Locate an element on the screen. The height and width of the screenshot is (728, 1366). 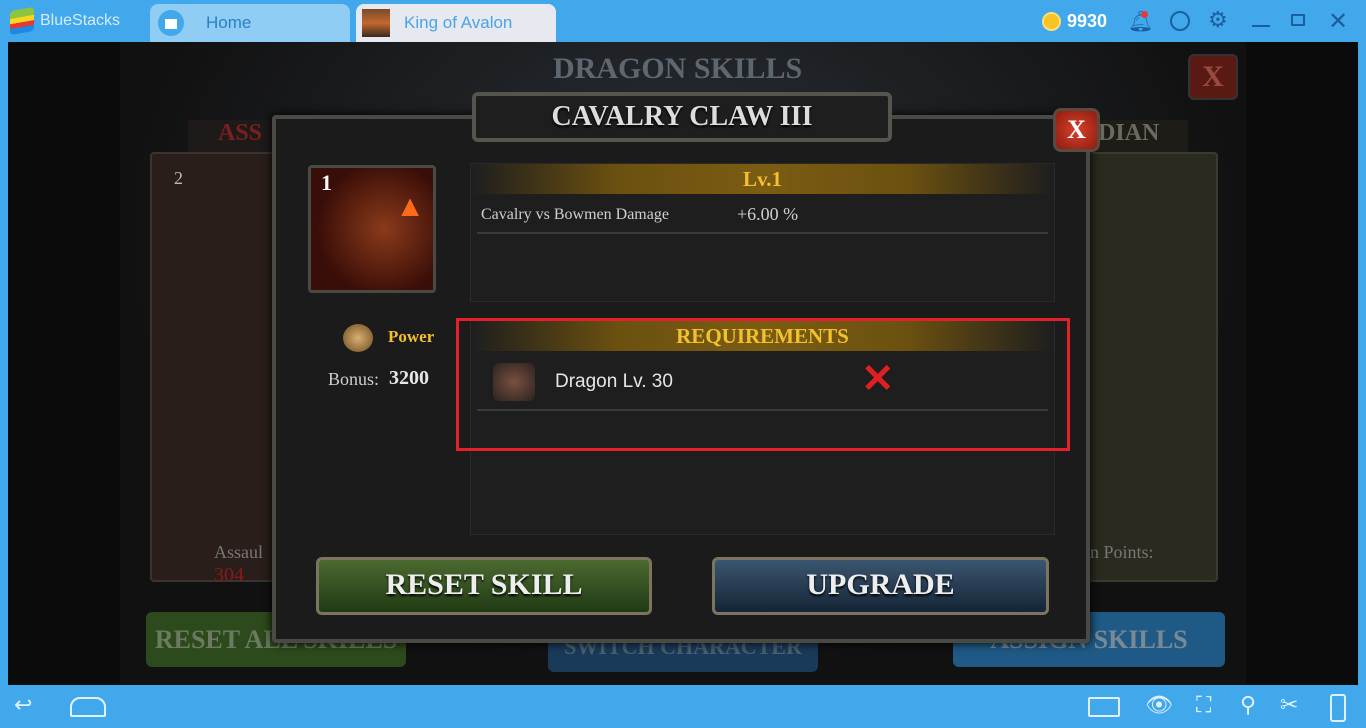
home-icon is located at coordinates (171, 23).